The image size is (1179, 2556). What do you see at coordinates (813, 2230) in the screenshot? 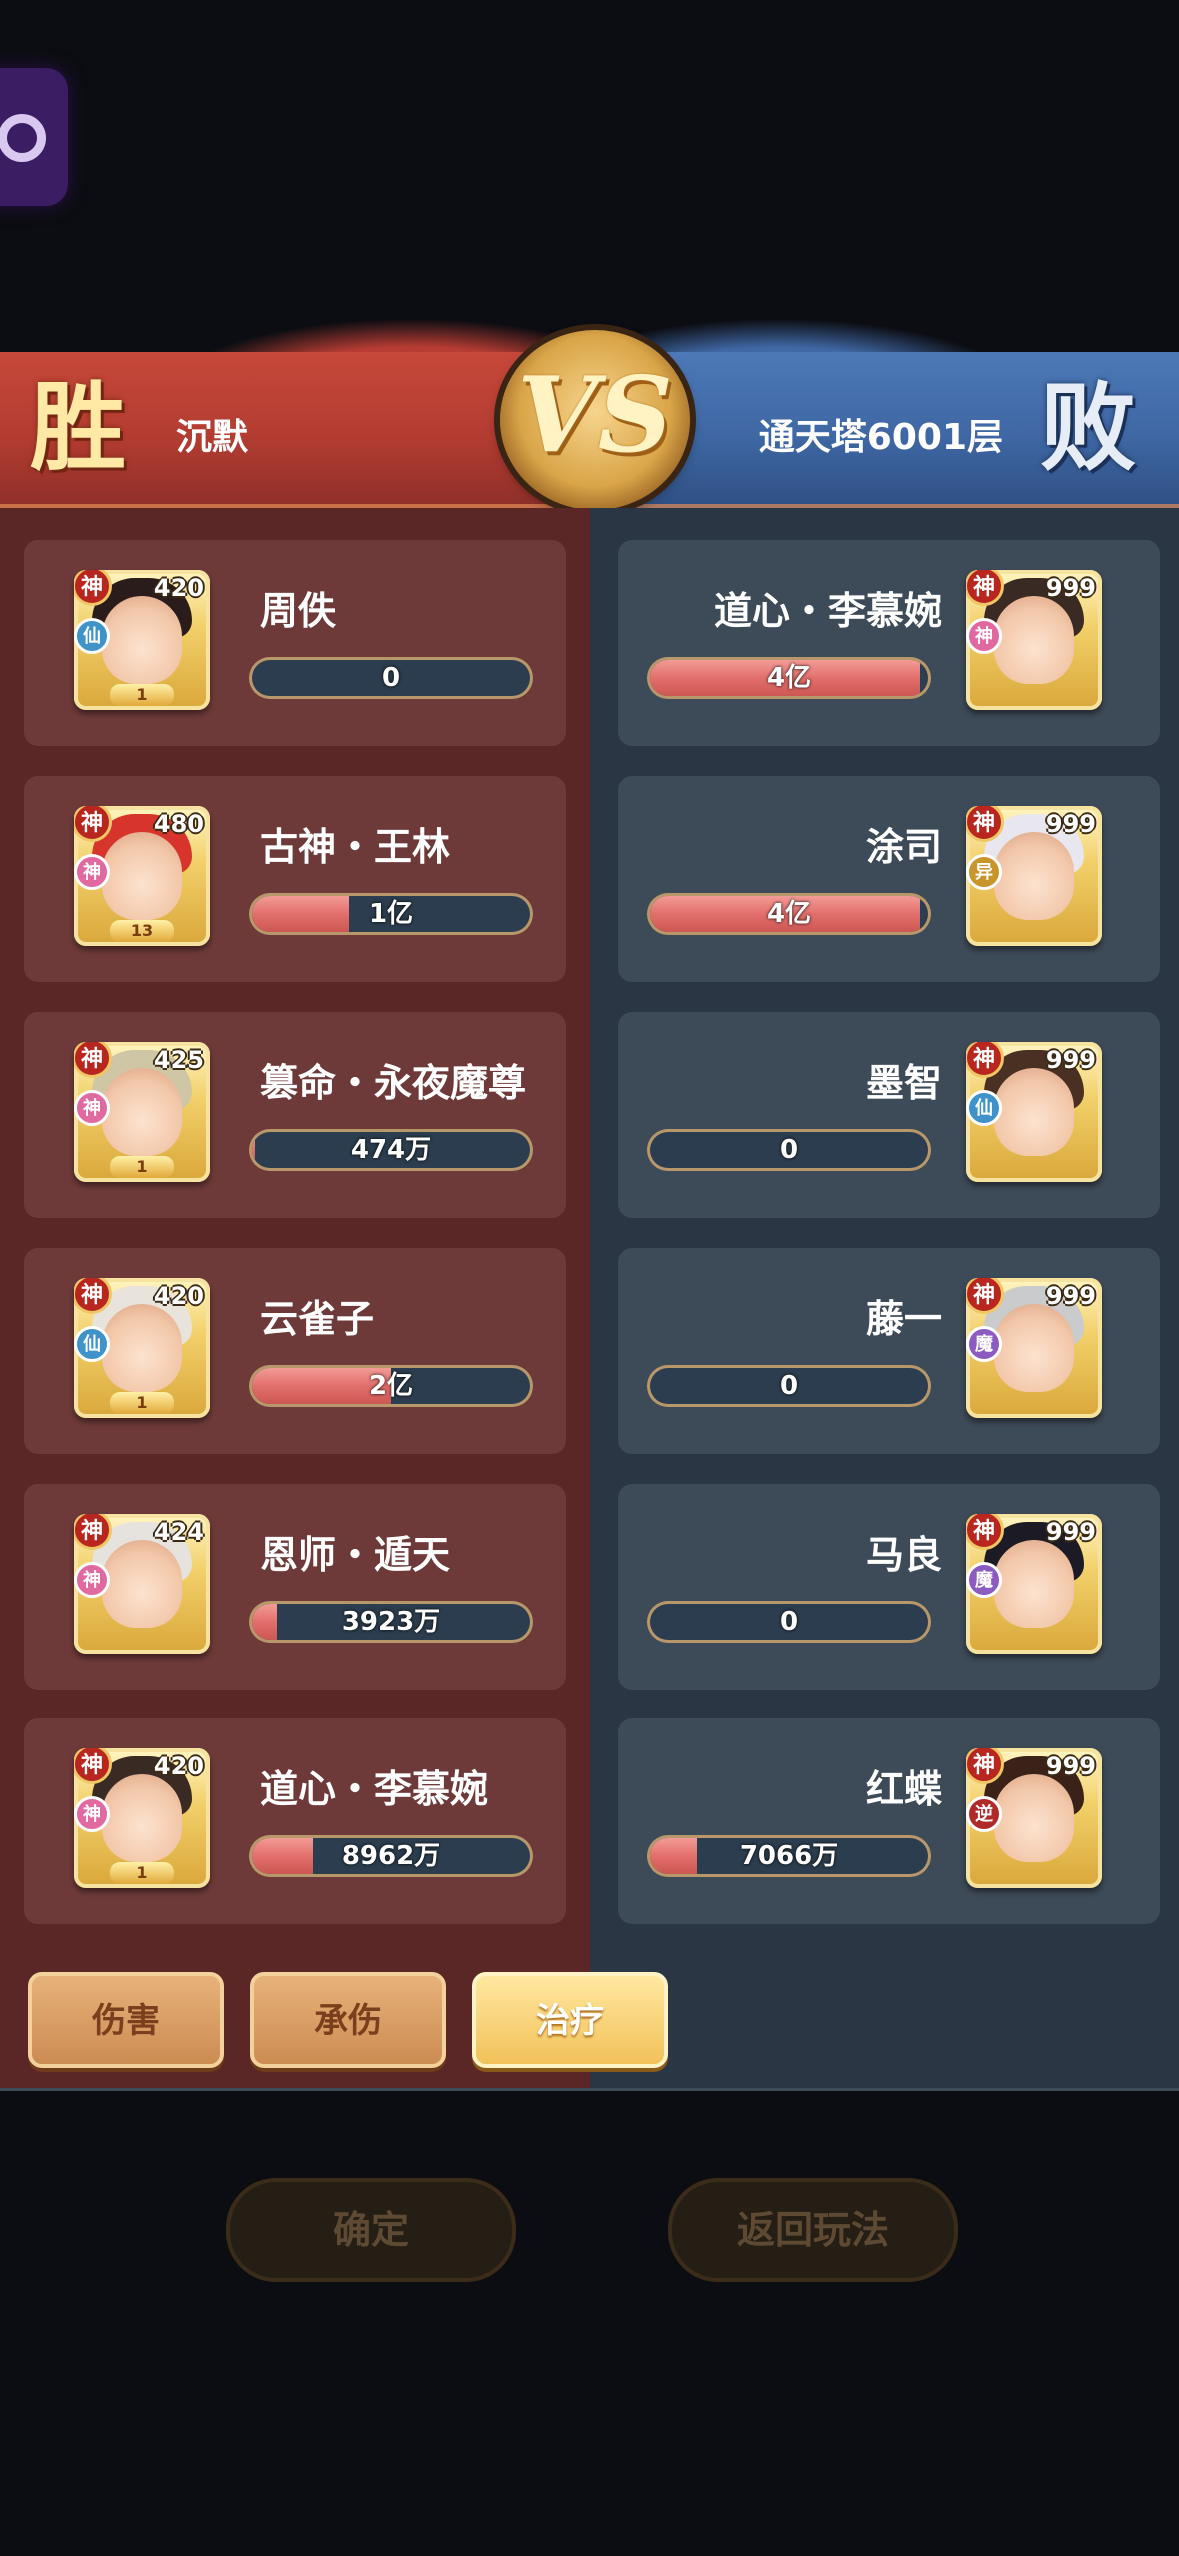
I see `return-button: 返回玩法` at bounding box center [813, 2230].